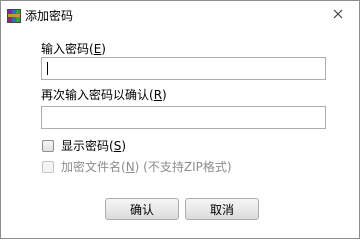 The image size is (360, 240). I want to click on confirm-password-label-text: 再次输入密码以确认(, so click(97, 95).